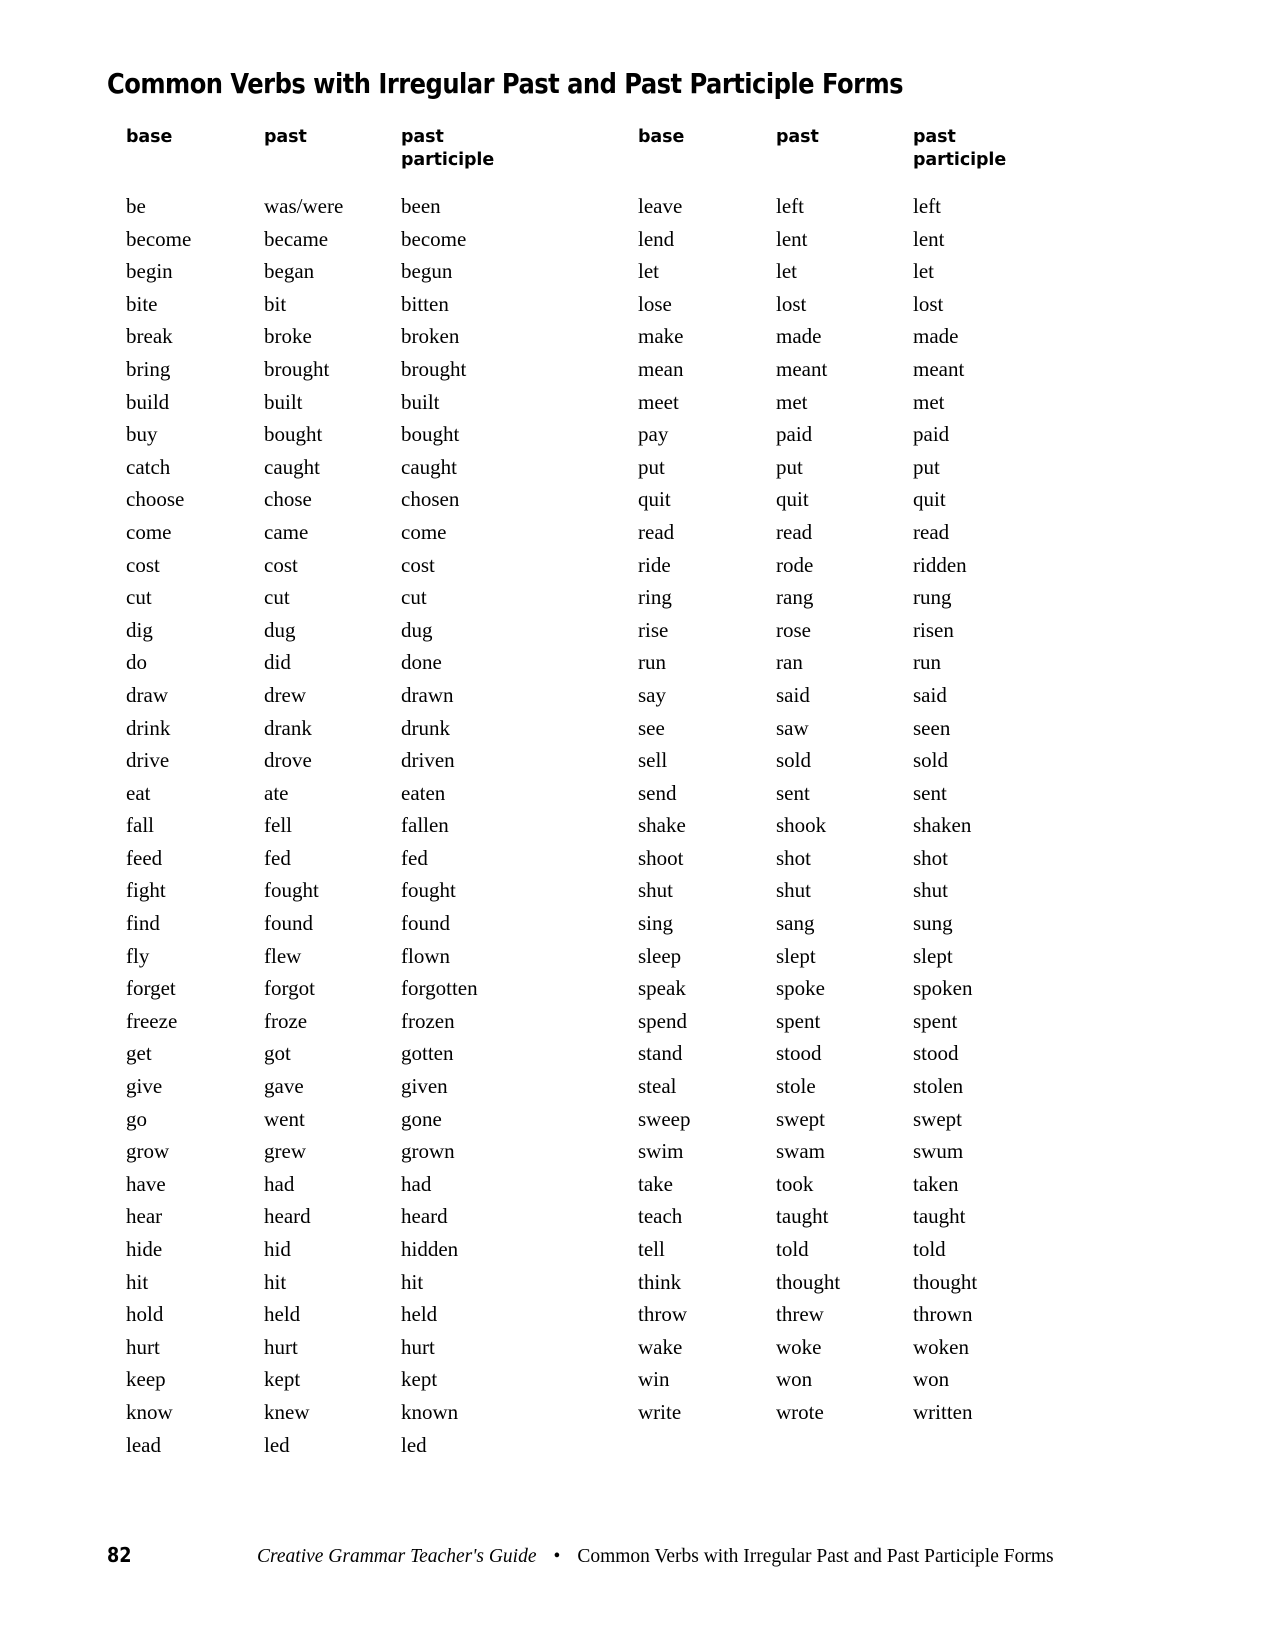 Image resolution: width=1275 pixels, height=1650 pixels. Describe the element at coordinates (363, 271) in the screenshot. I see `table-row: begin began begun` at that location.